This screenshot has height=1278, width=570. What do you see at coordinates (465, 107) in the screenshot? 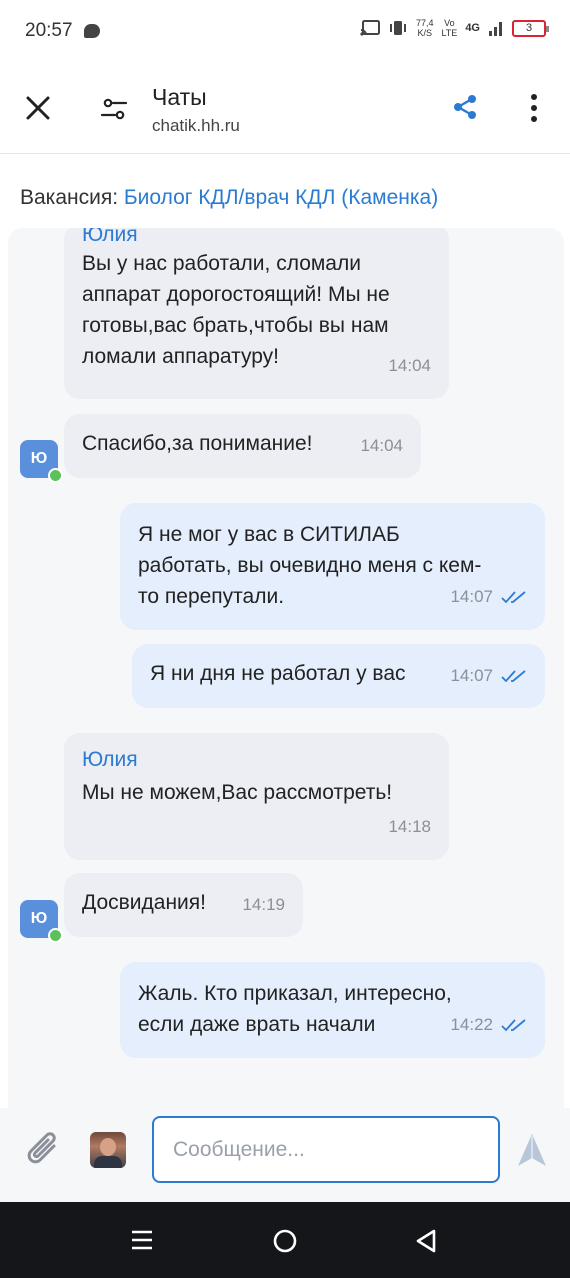
I see `share-icon` at bounding box center [465, 107].